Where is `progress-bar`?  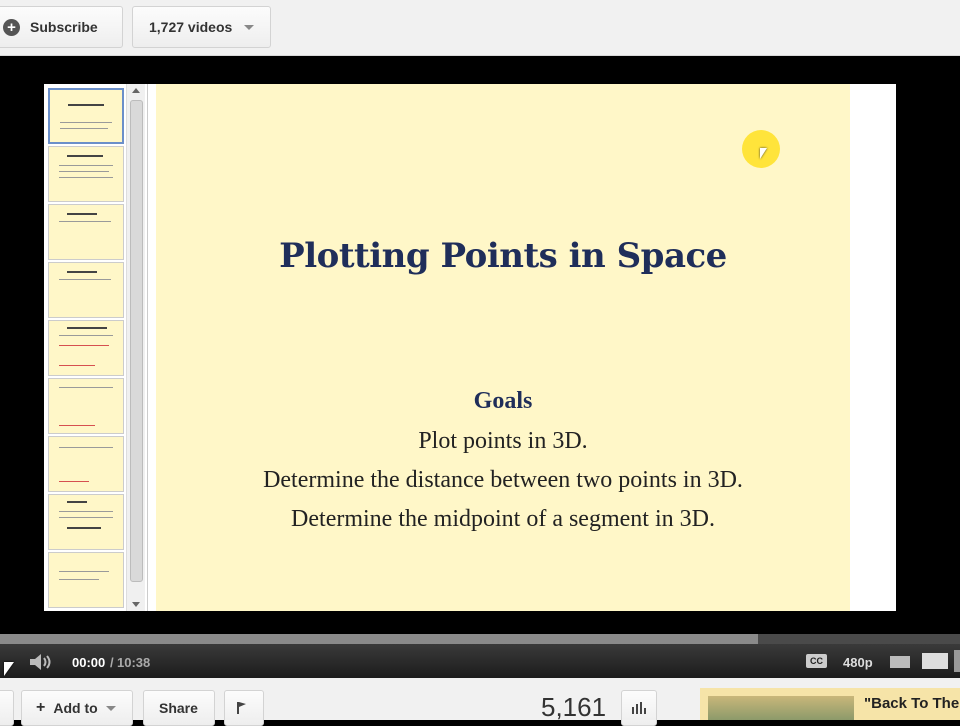 progress-bar is located at coordinates (480, 639).